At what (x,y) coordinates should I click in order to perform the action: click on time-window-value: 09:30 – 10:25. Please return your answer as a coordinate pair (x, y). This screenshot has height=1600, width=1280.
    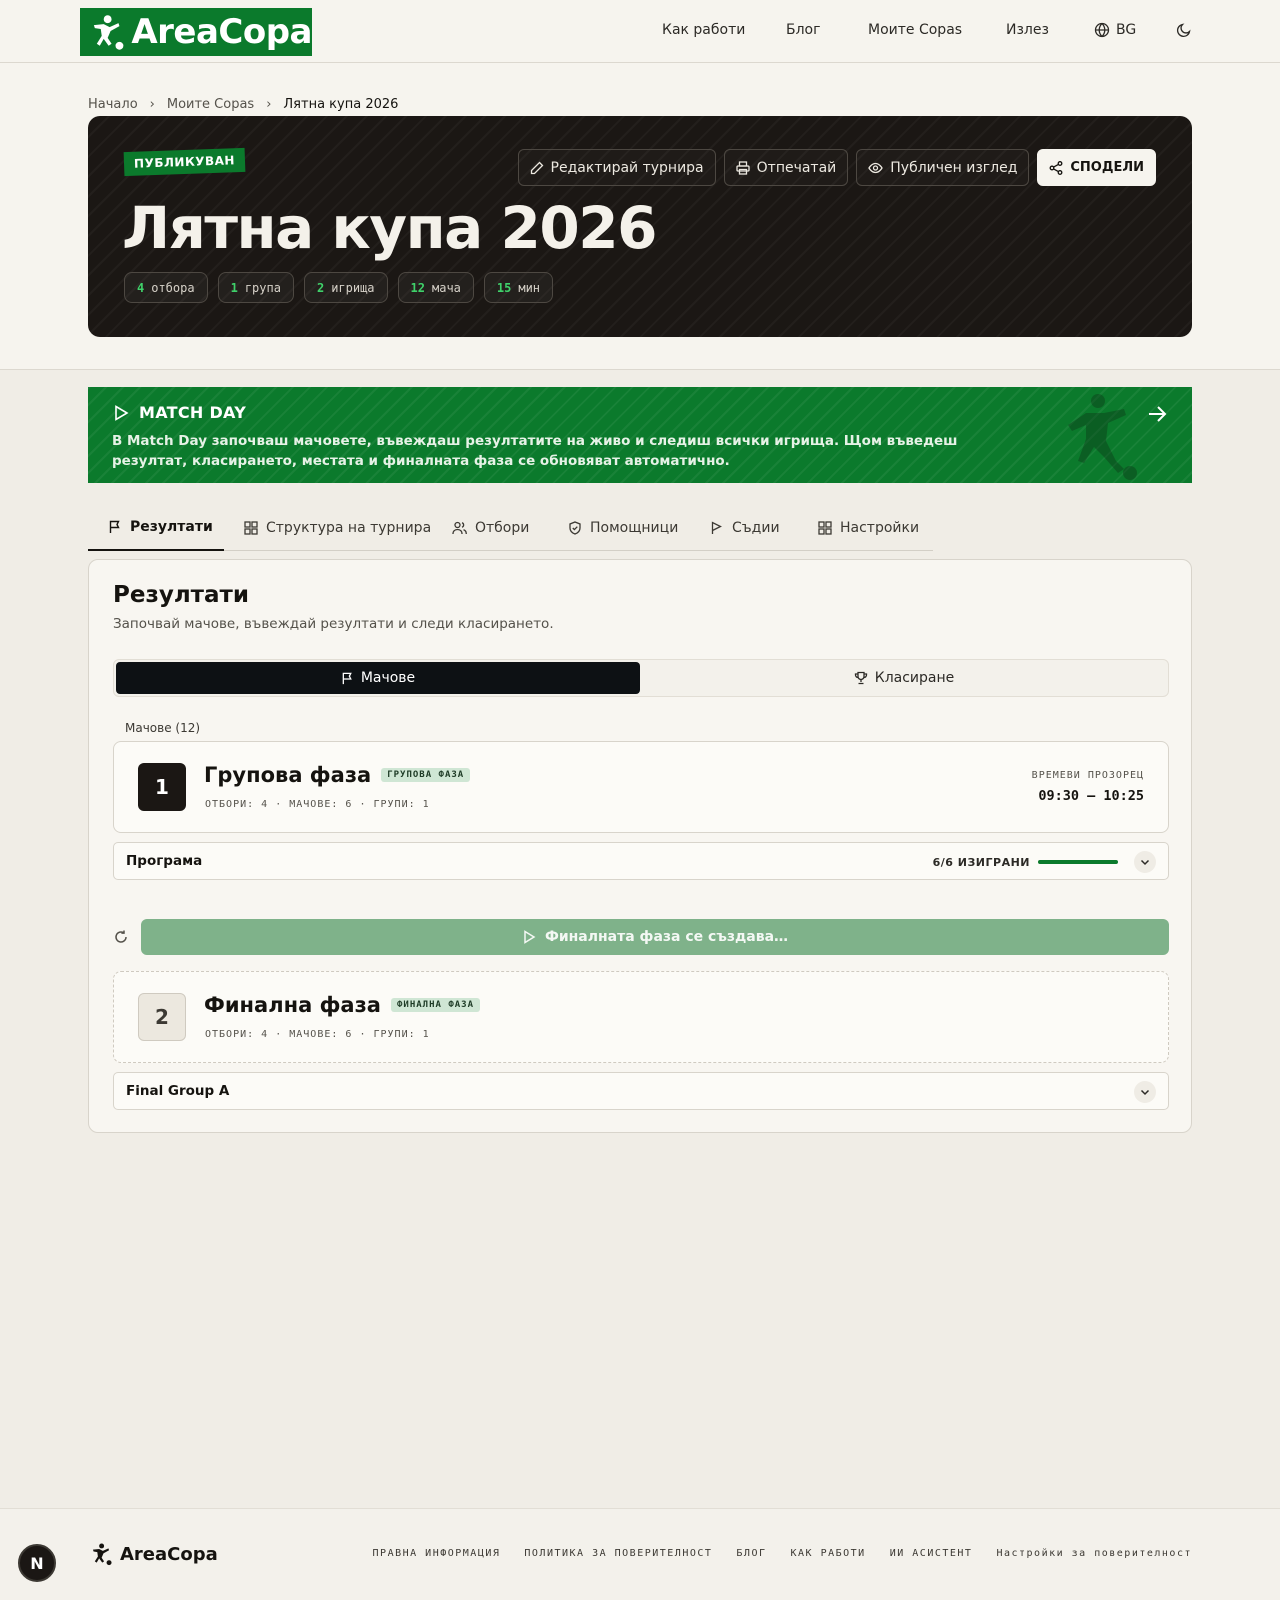
    Looking at the image, I should click on (1091, 796).